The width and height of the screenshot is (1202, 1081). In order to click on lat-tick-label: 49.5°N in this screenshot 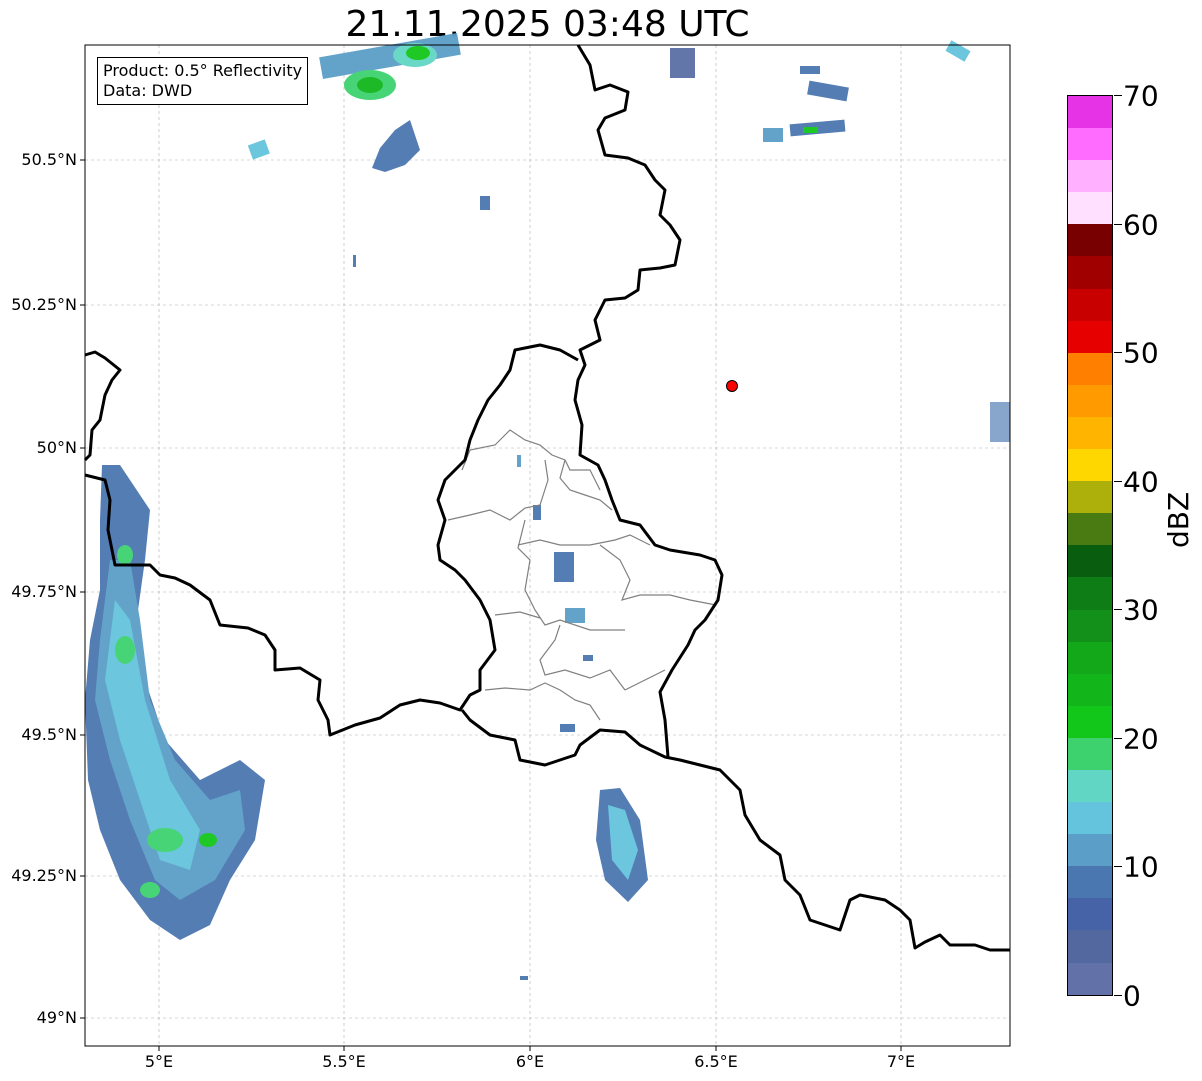, I will do `click(49, 734)`.